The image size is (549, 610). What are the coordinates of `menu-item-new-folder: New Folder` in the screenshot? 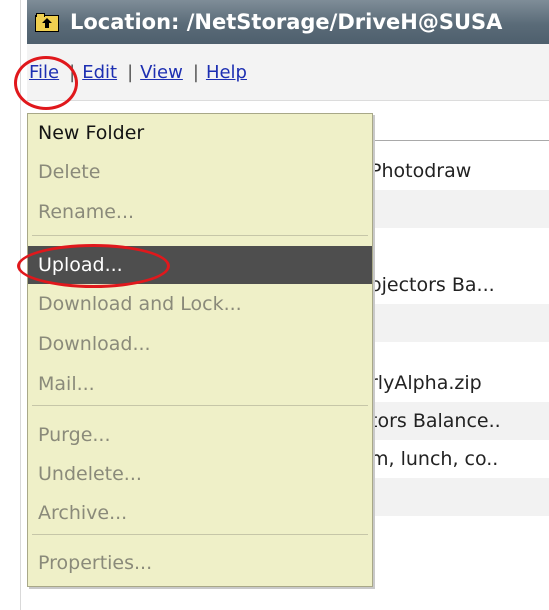 It's located at (200, 133).